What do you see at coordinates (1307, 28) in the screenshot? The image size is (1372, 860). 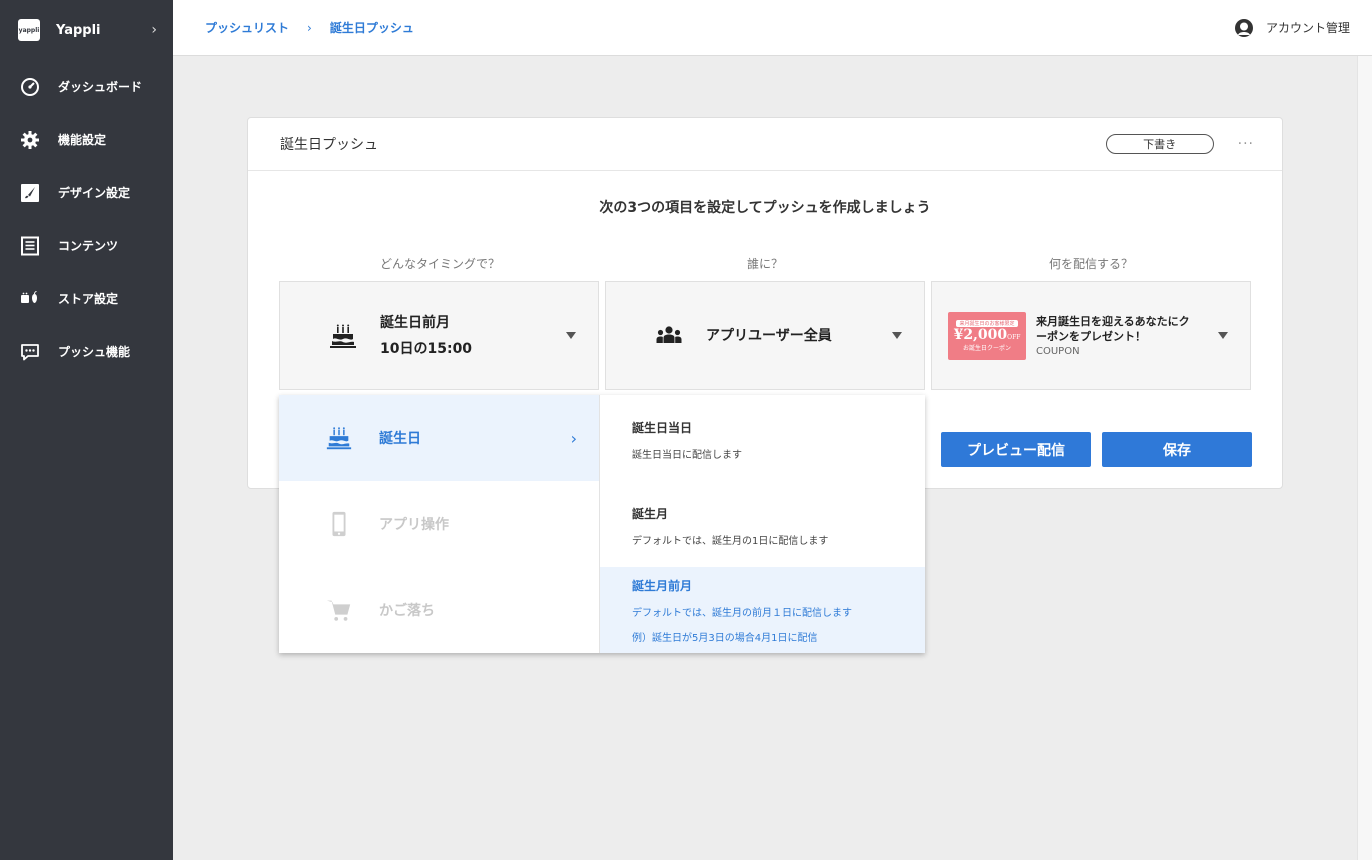 I see `account-label: アカウント管理` at bounding box center [1307, 28].